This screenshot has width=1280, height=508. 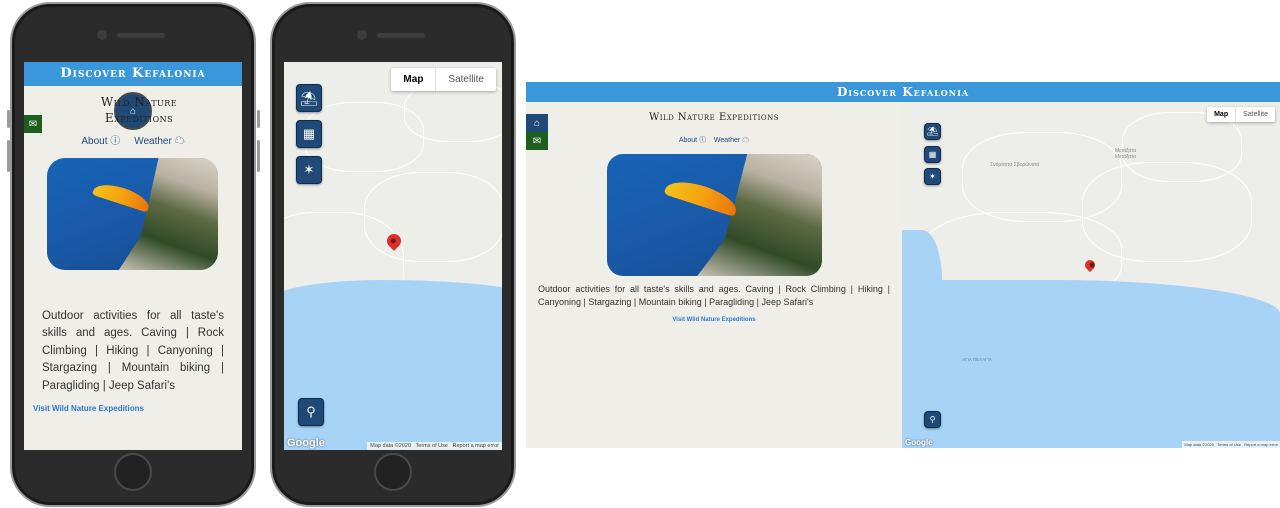 I want to click on village-label: Σvόρπατα Σβορώνατα, so click(x=1015, y=165).